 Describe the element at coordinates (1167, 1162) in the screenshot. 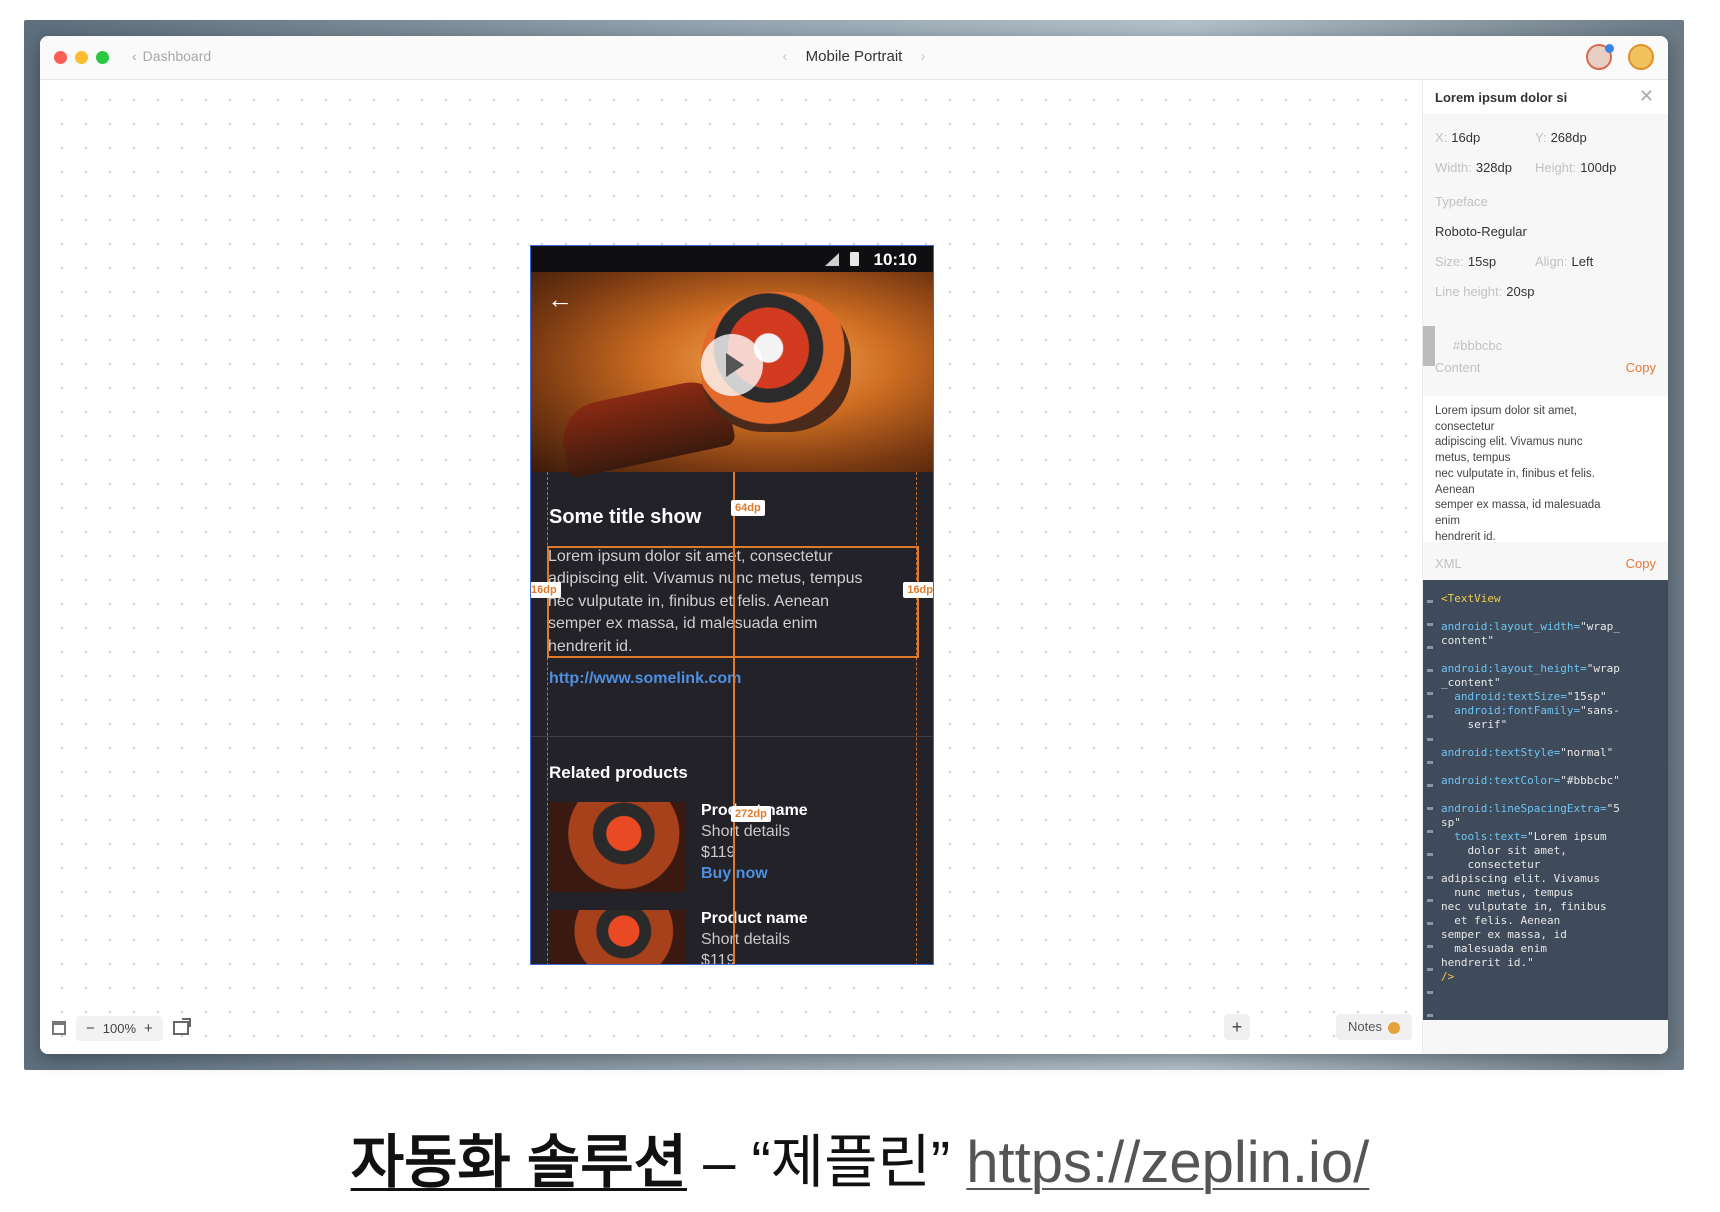

I see `zeplin-url-link: https://zeplin.io/` at that location.